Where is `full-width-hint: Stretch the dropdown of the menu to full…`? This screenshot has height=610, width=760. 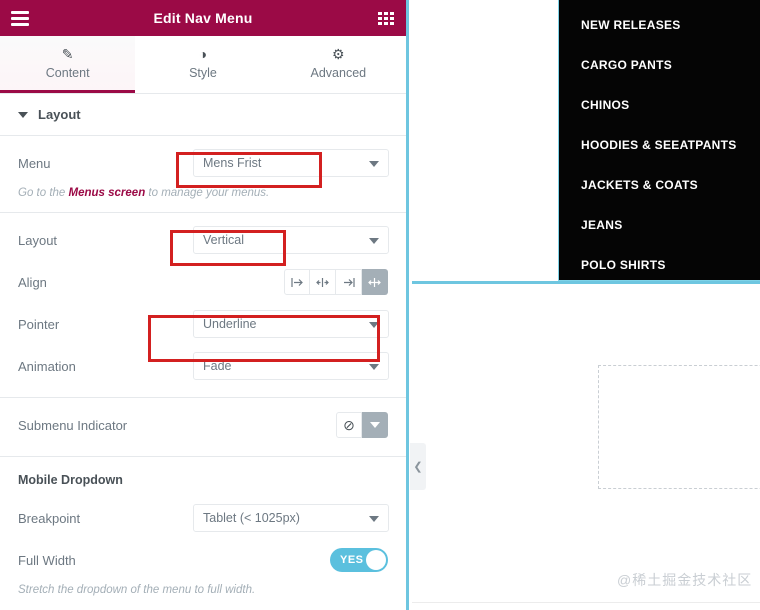
full-width-hint: Stretch the dropdown of the menu to full… is located at coordinates (137, 590).